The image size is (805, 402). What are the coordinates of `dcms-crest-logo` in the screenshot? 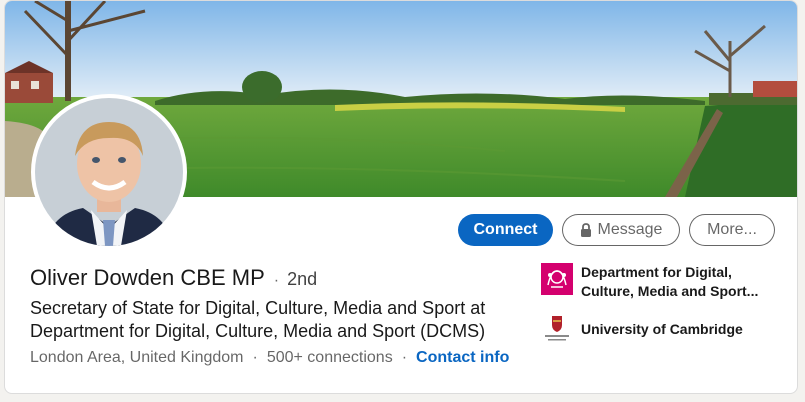 It's located at (557, 279).